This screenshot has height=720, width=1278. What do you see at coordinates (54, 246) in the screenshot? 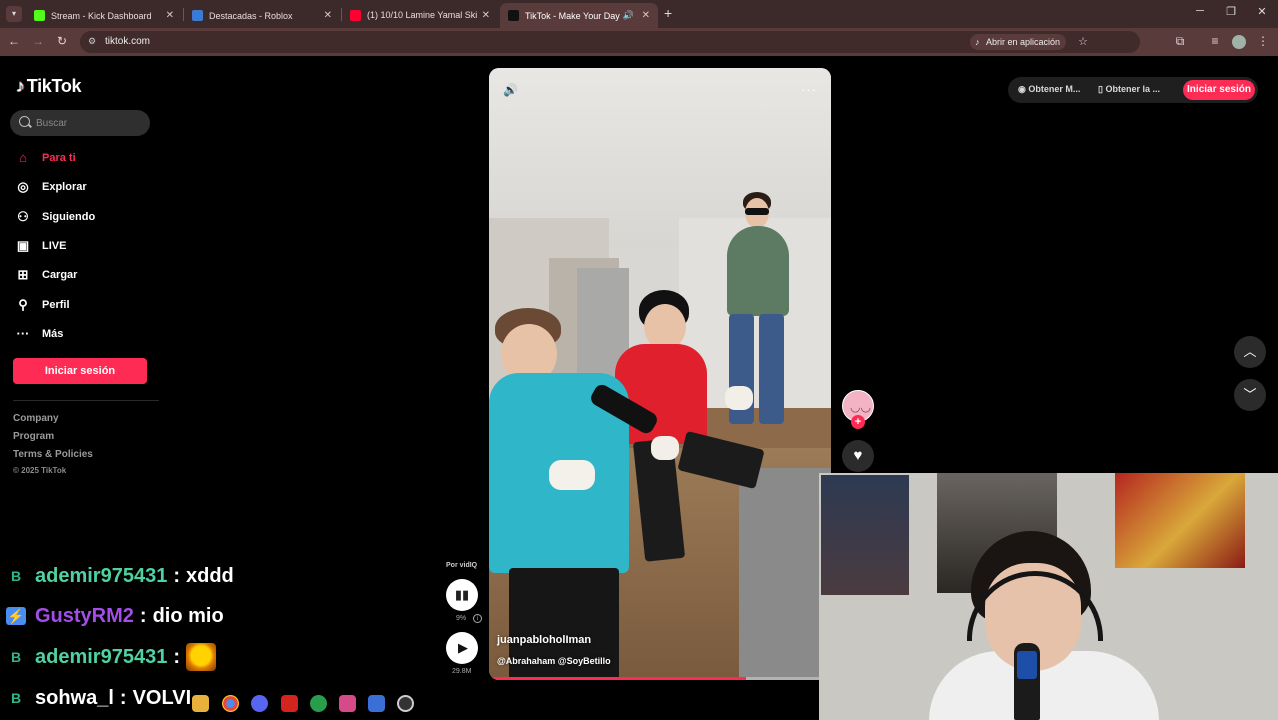
I see `sidebar-item-label: LIVE` at bounding box center [54, 246].